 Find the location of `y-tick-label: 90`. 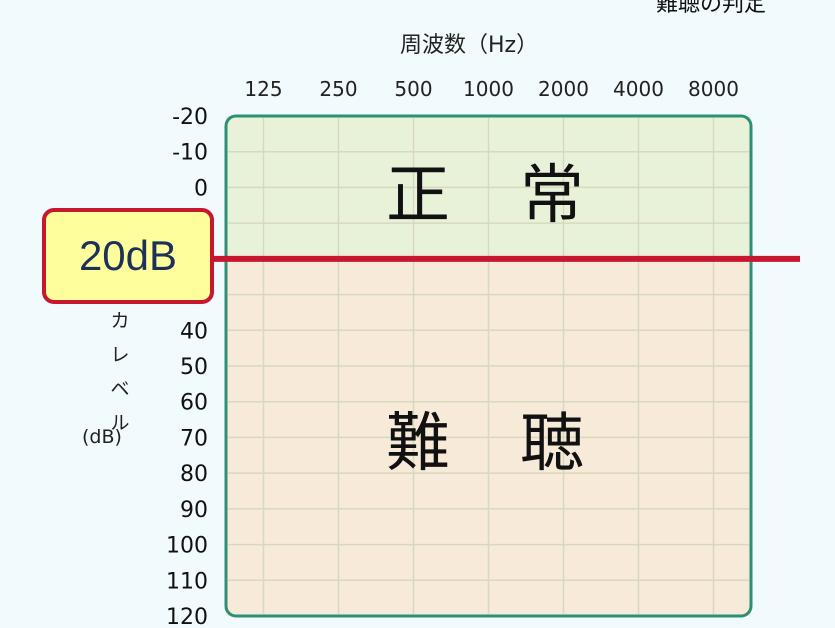

y-tick-label: 90 is located at coordinates (194, 510).